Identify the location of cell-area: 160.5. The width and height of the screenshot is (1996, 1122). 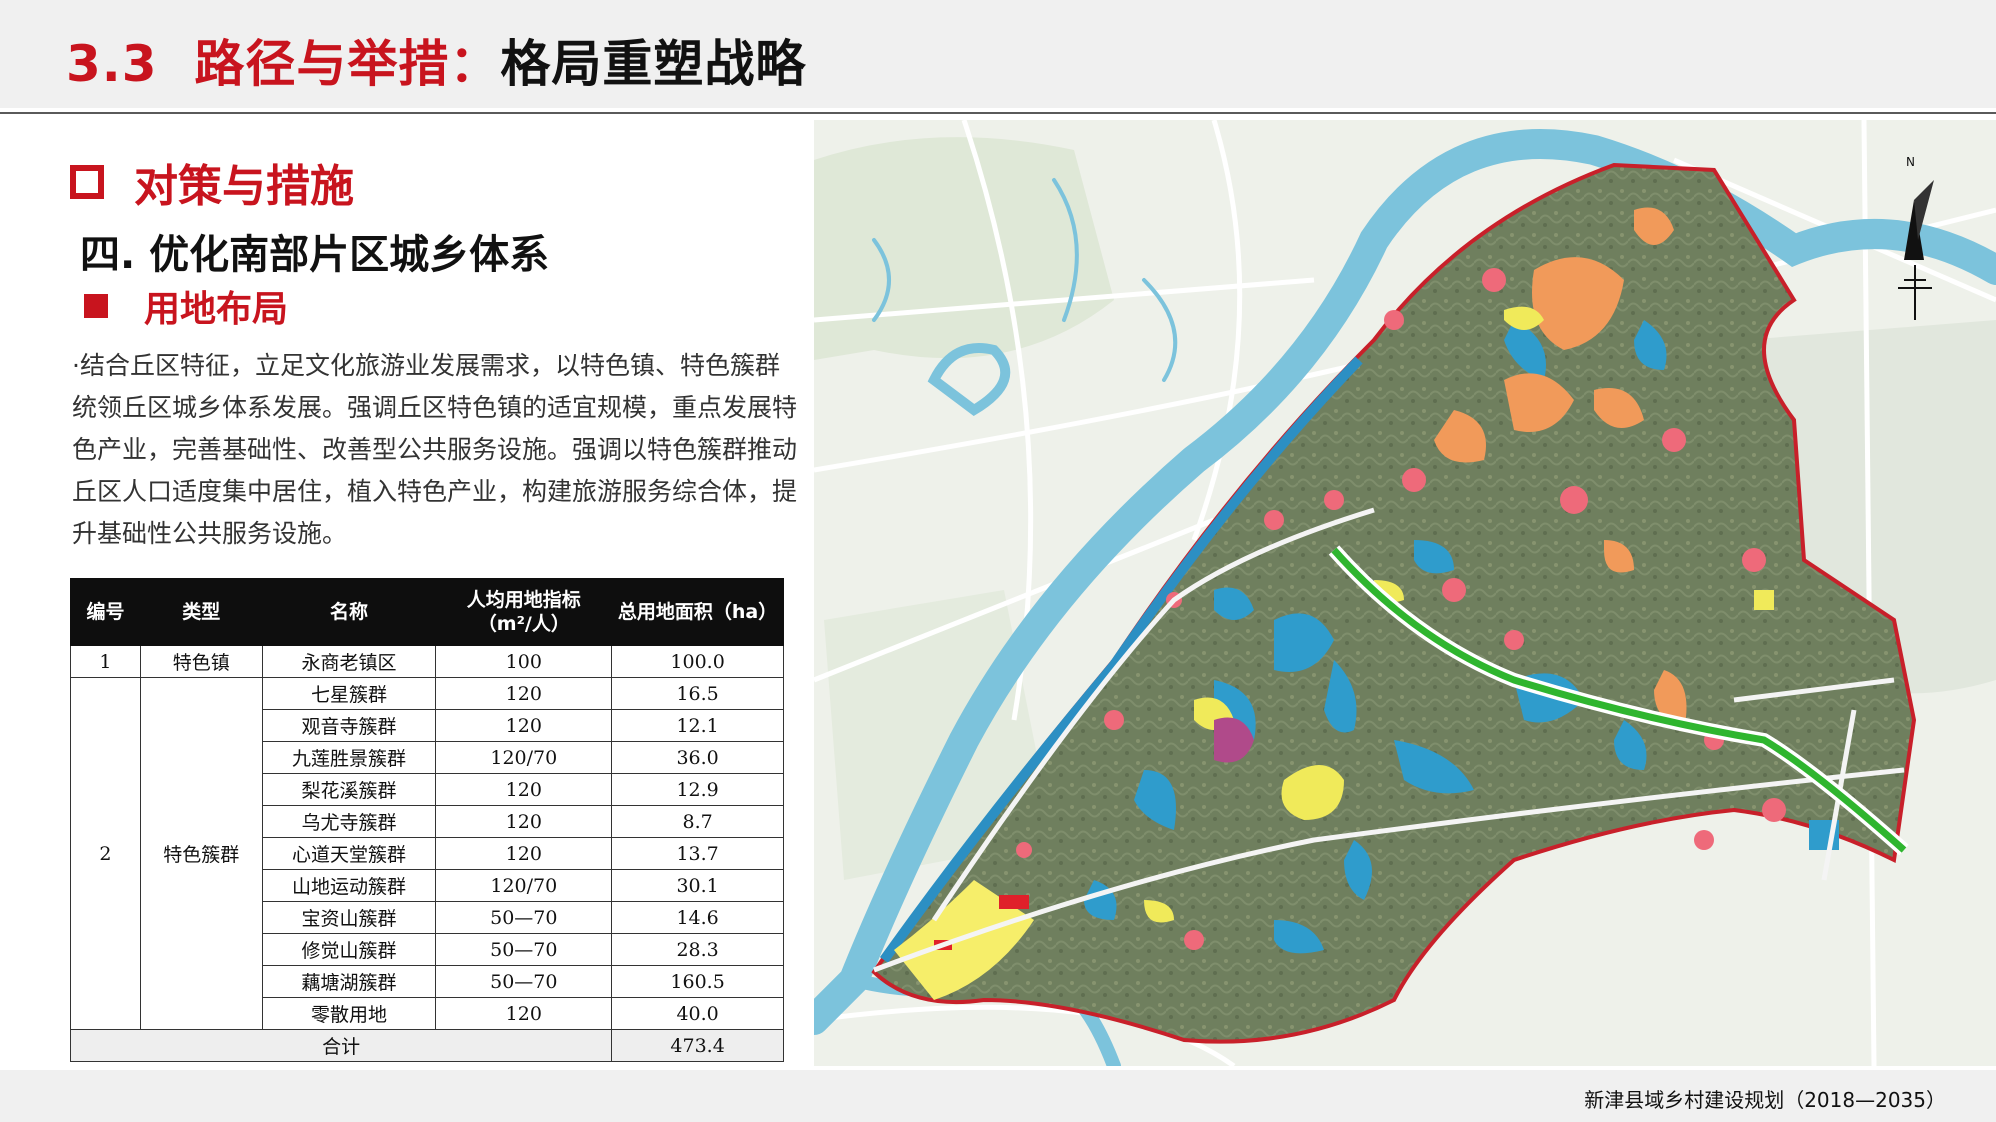
(697, 981).